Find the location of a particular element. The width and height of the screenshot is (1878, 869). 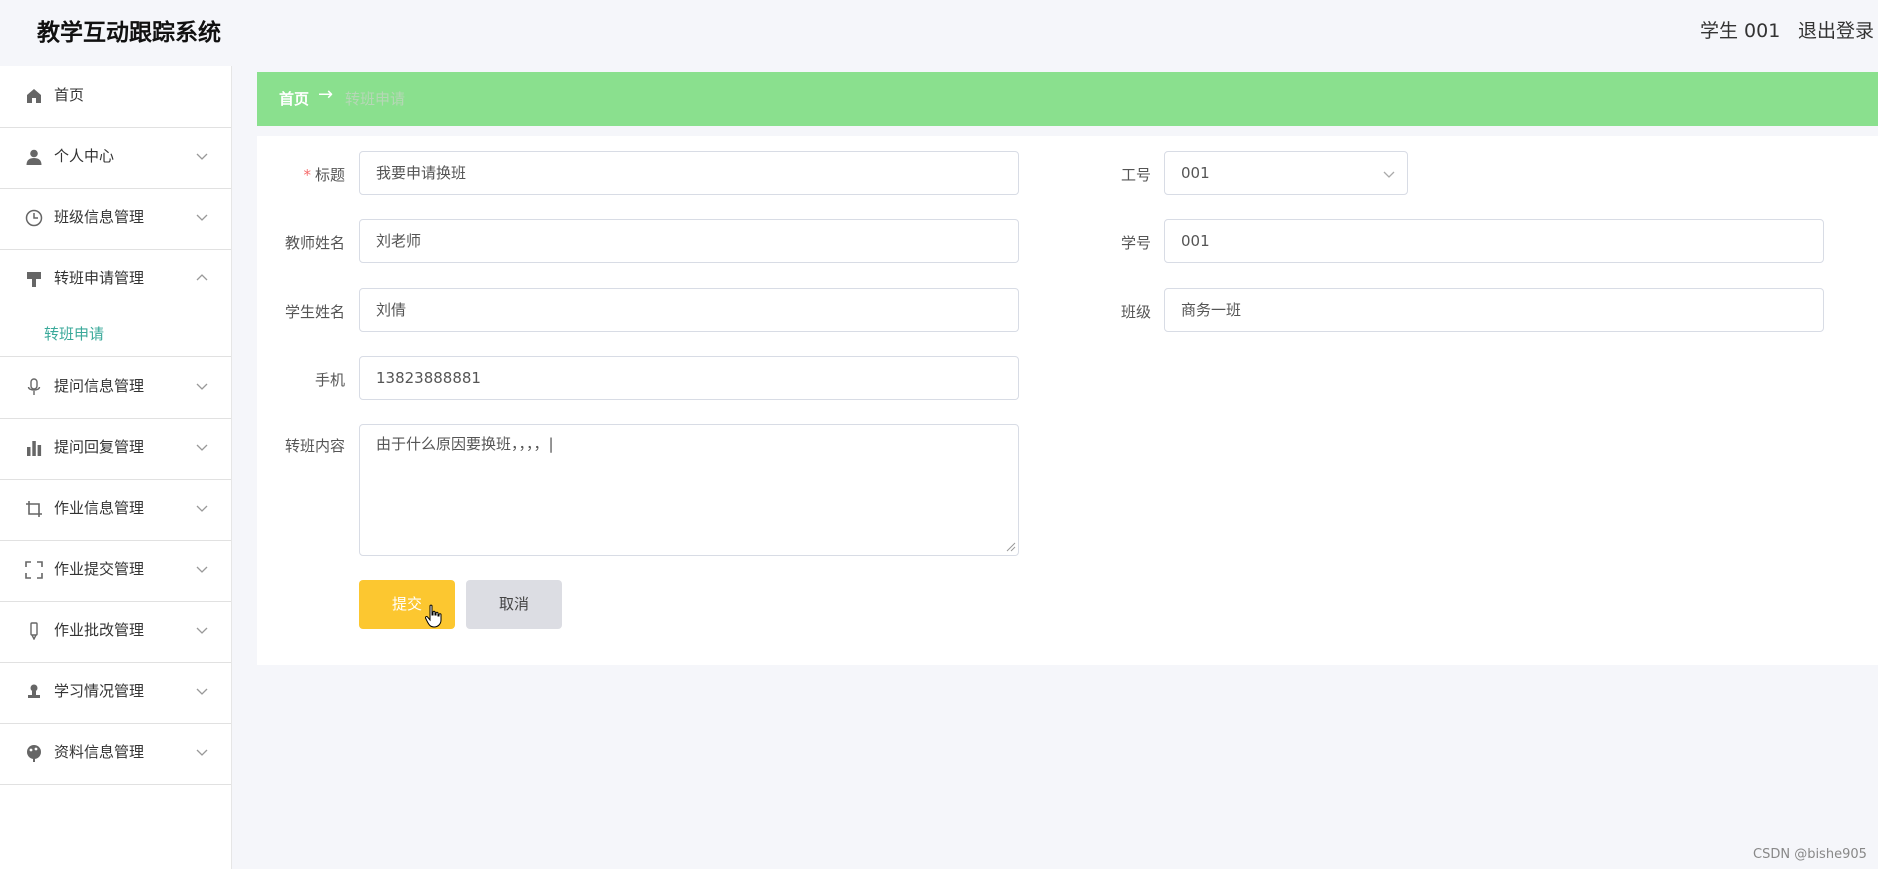

breadcrumb: 首页 → 转班申请 is located at coordinates (1067, 99).